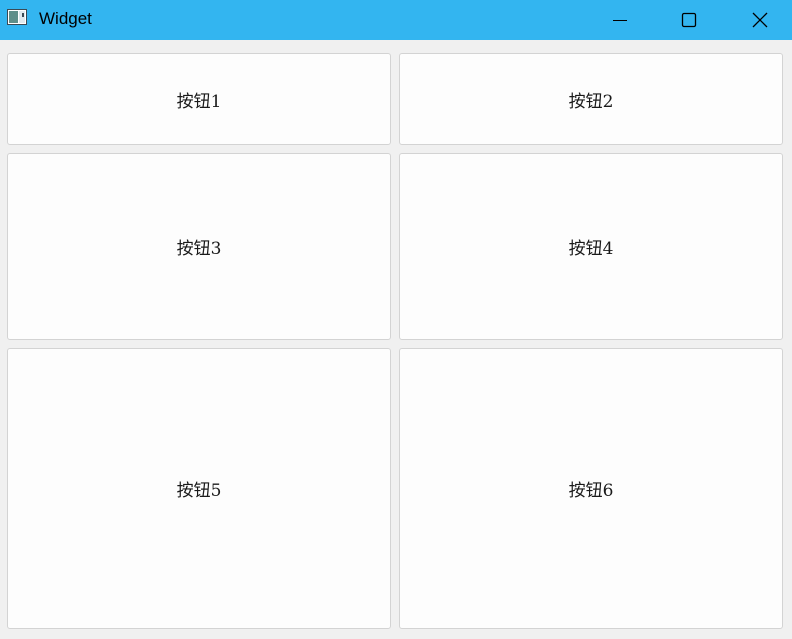 The height and width of the screenshot is (639, 792). I want to click on close-icon, so click(760, 20).